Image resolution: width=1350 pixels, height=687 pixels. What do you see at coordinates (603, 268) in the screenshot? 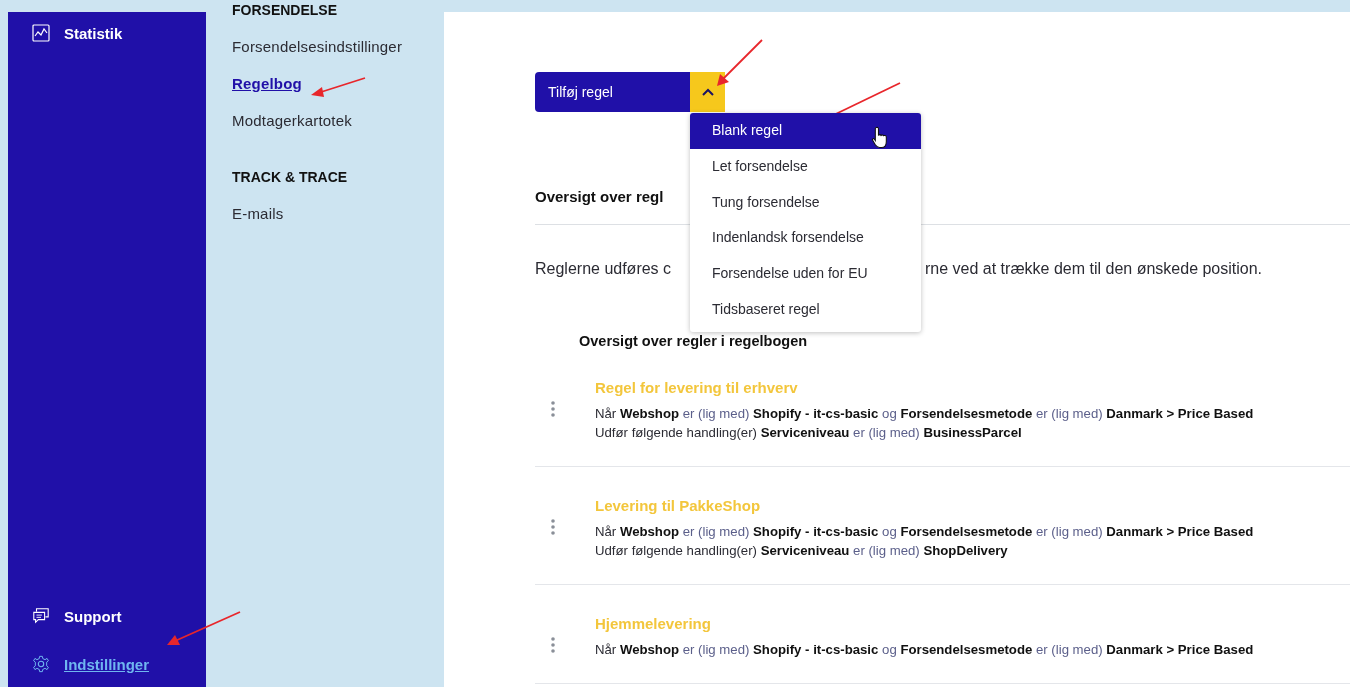
I see `intro-text: Reglerne udføres c` at bounding box center [603, 268].